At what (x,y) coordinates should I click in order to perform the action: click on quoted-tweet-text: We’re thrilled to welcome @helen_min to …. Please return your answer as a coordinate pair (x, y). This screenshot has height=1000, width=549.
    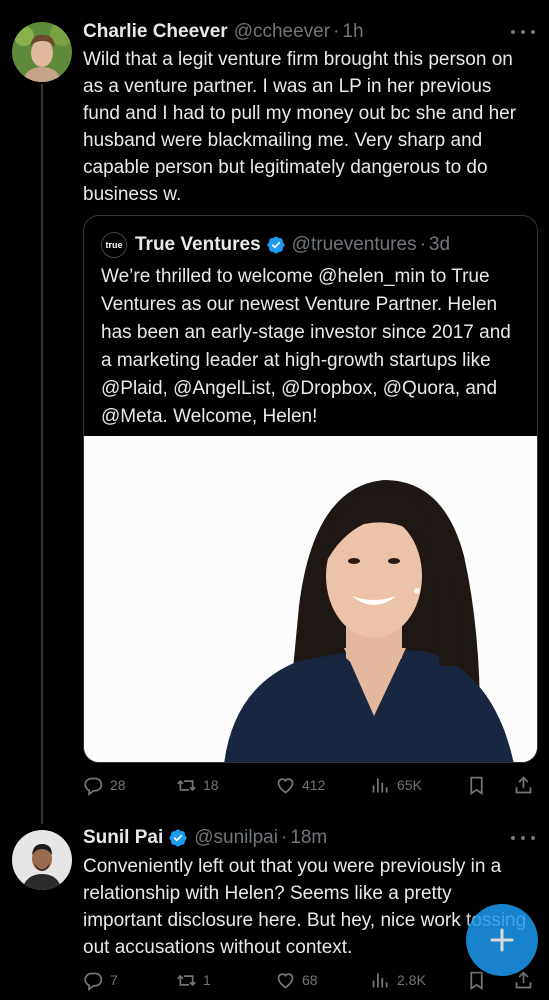
    Looking at the image, I should click on (306, 346).